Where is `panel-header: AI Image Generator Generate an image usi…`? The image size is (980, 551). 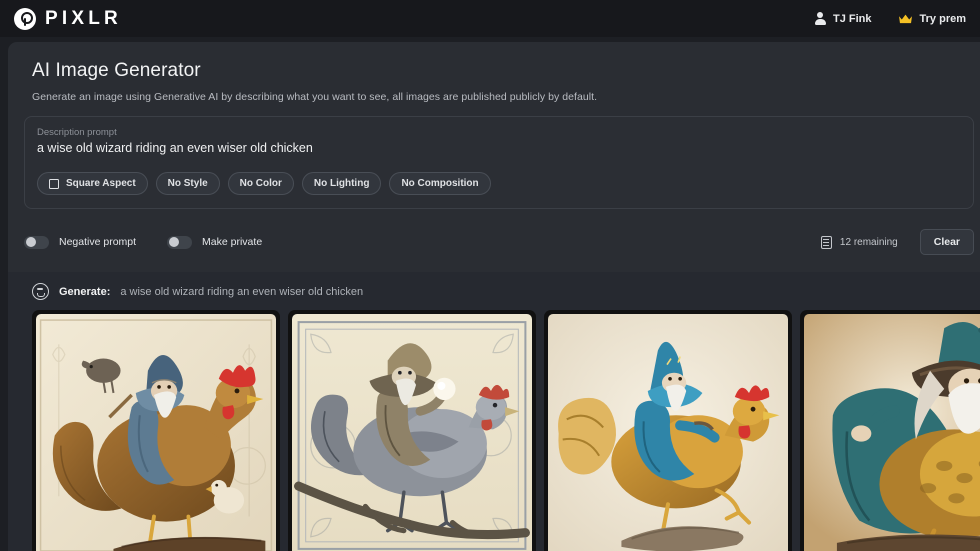
panel-header: AI Image Generator Generate an image usi… is located at coordinates (494, 72).